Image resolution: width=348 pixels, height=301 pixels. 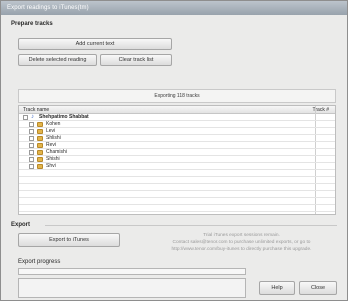 What do you see at coordinates (177, 117) in the screenshot?
I see `table-row-parent: ♪ Shehpatimo Shabbat` at bounding box center [177, 117].